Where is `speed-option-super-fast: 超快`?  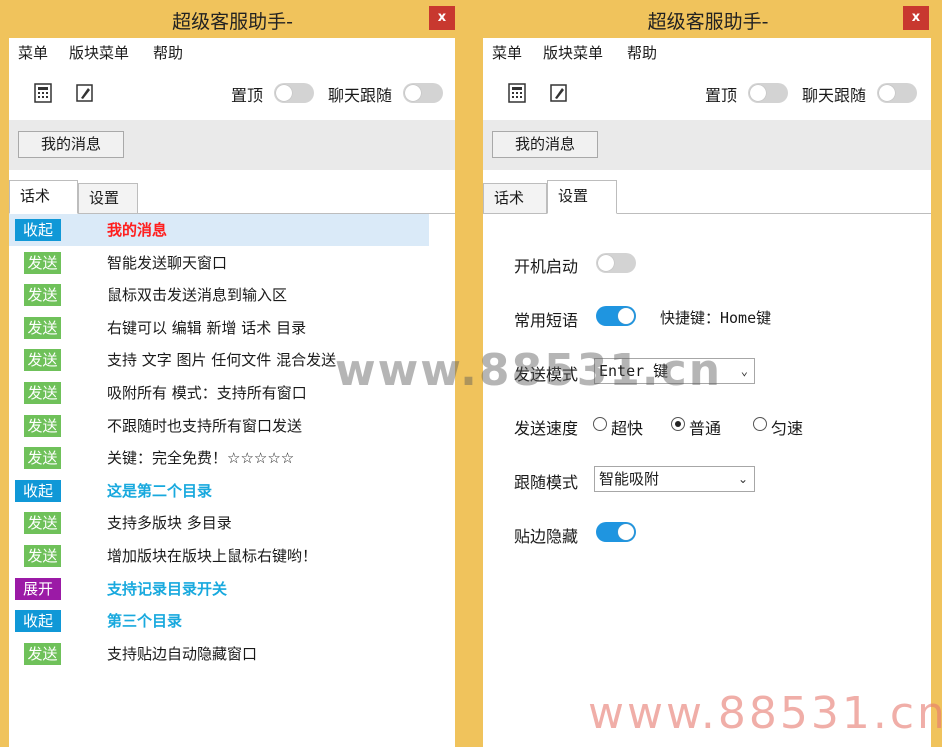
speed-option-super-fast: 超快 is located at coordinates (627, 428).